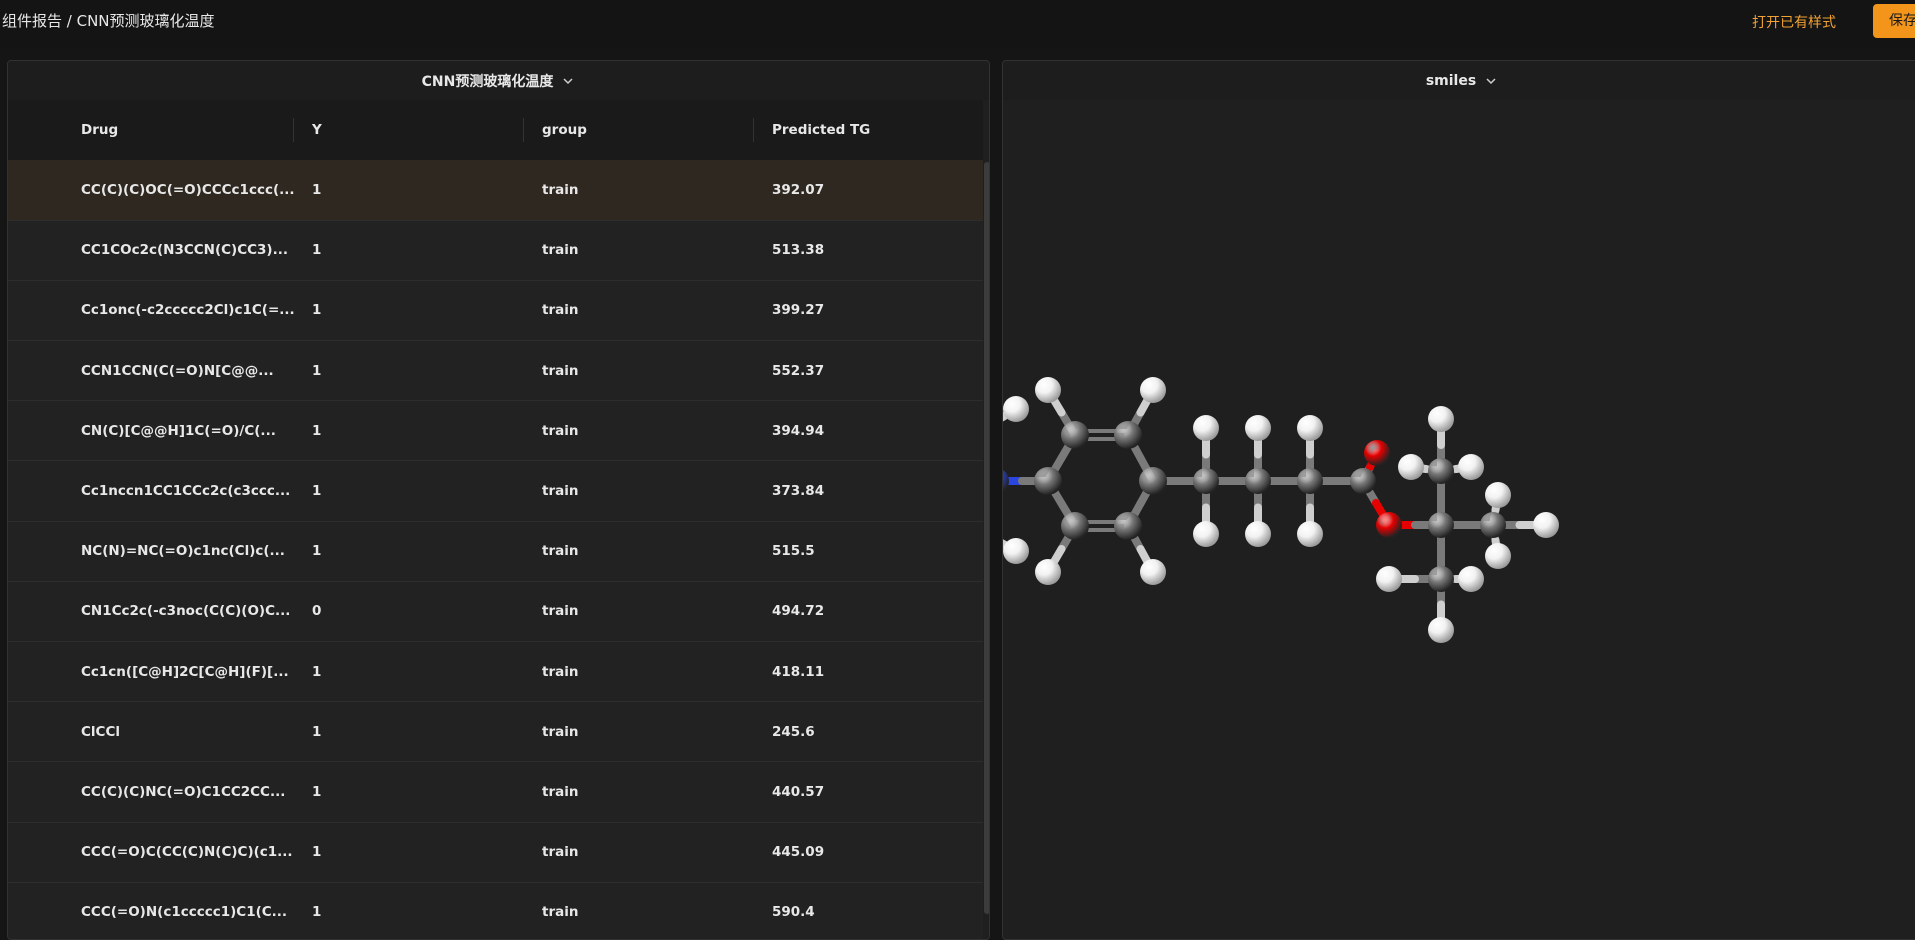 The image size is (1915, 940). What do you see at coordinates (108, 21) in the screenshot?
I see `breadcrumb: 组件报告 / CNN预测玻璃化温度` at bounding box center [108, 21].